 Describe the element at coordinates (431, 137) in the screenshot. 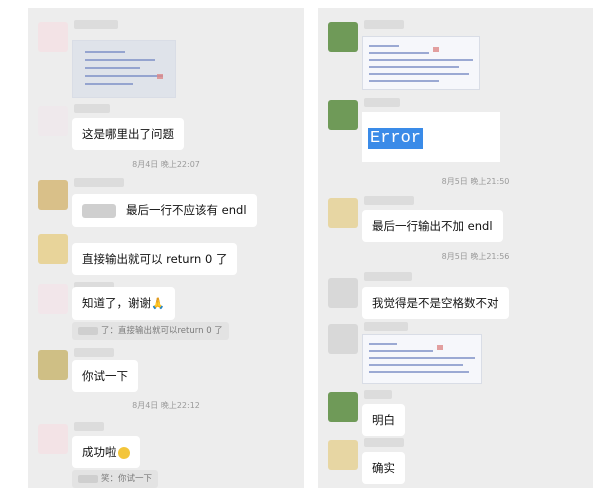

I see `error-image: Error` at that location.